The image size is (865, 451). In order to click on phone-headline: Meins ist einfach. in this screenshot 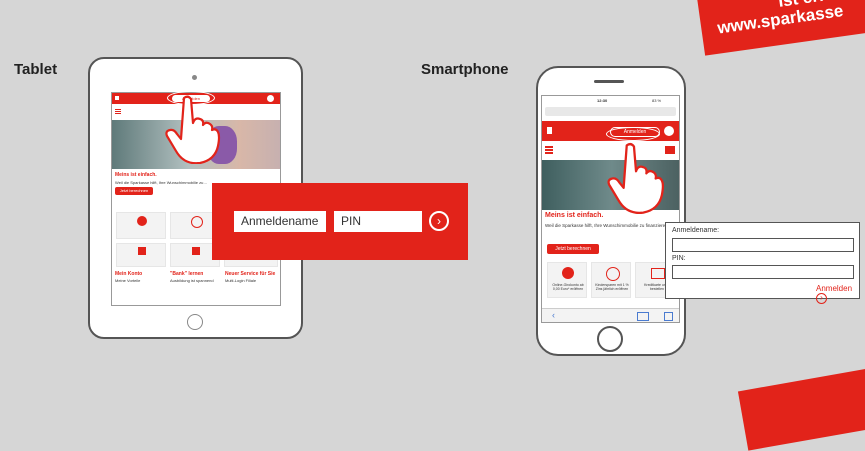, I will do `click(574, 215)`.